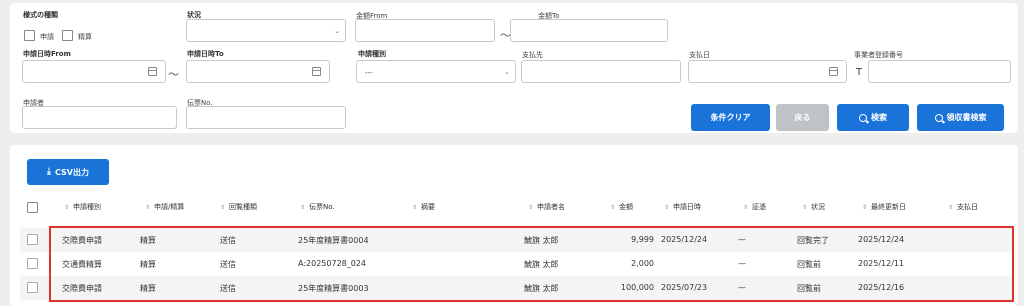 The image size is (1024, 306). I want to click on payee-input, so click(601, 71).